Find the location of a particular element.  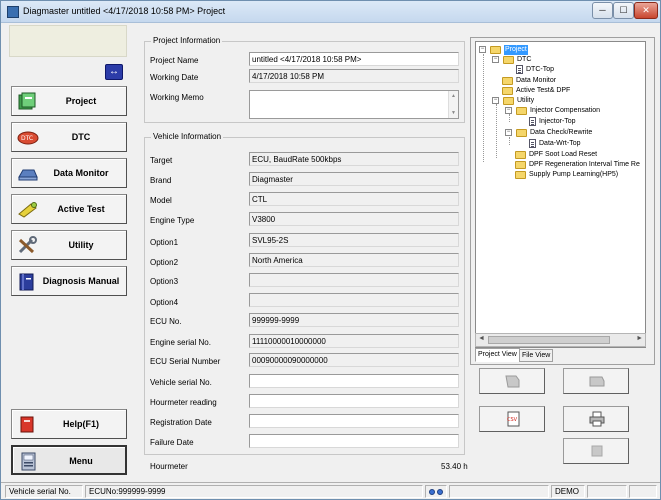

tree-node-label: Supply Pump Learning(HP5) is located at coordinates (574, 174).